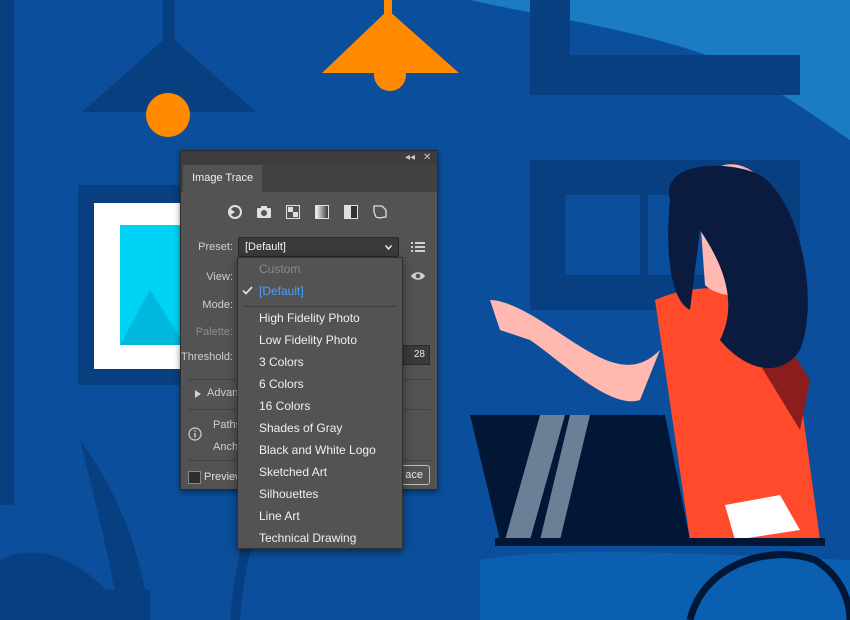 The height and width of the screenshot is (620, 850). What do you see at coordinates (410, 158) in the screenshot?
I see `double-chevron-left-icon: ◂◂` at bounding box center [410, 158].